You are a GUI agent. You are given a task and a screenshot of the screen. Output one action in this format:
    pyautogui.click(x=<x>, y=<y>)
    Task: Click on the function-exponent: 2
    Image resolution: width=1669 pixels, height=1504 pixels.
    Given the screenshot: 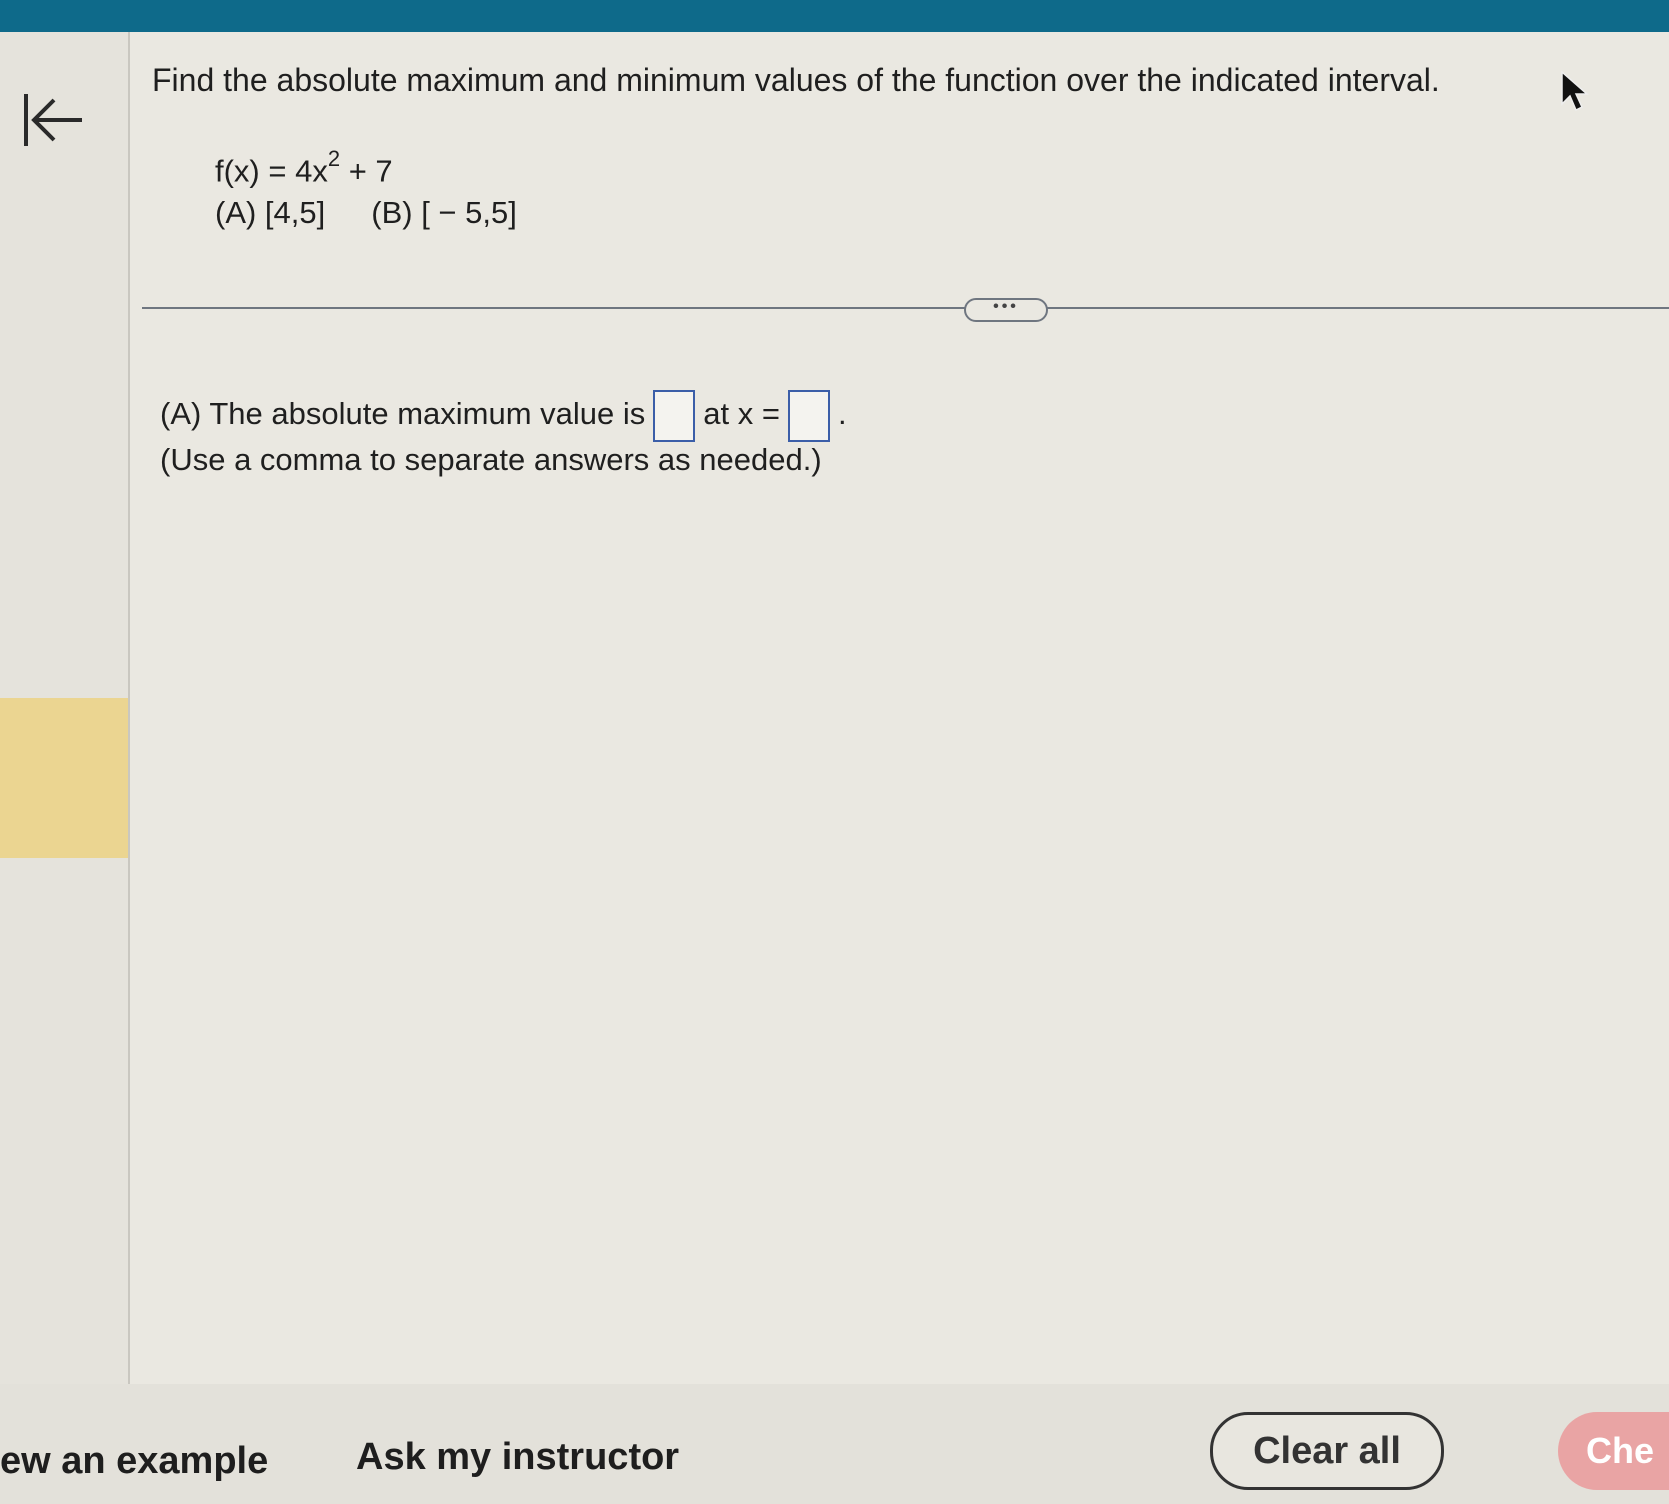 What is the action you would take?
    pyautogui.click(x=334, y=158)
    